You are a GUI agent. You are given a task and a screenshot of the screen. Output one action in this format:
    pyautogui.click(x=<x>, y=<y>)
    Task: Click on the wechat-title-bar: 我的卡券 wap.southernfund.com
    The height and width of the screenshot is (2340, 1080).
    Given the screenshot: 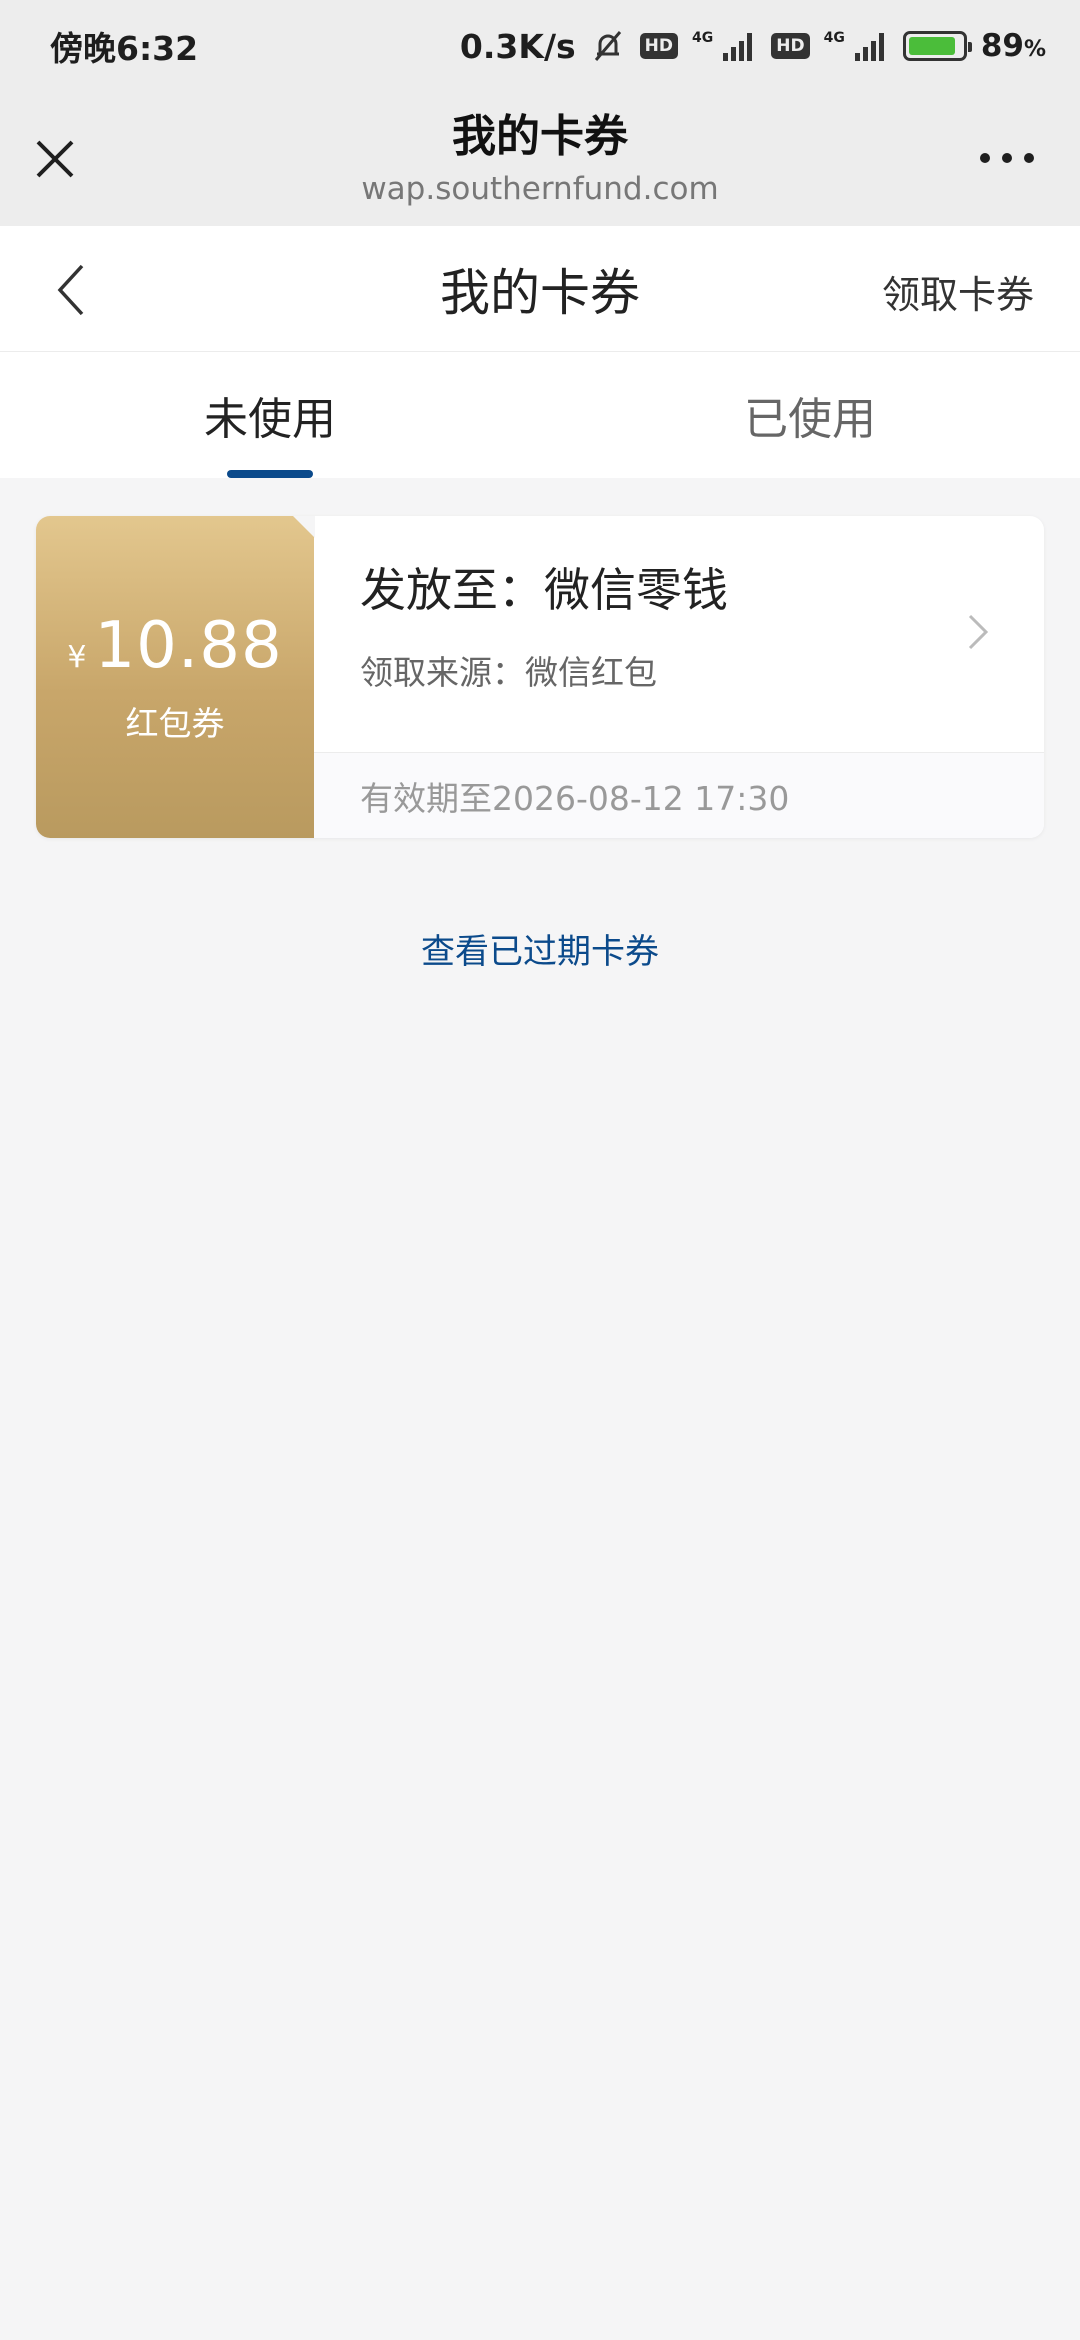 What is the action you would take?
    pyautogui.click(x=540, y=159)
    